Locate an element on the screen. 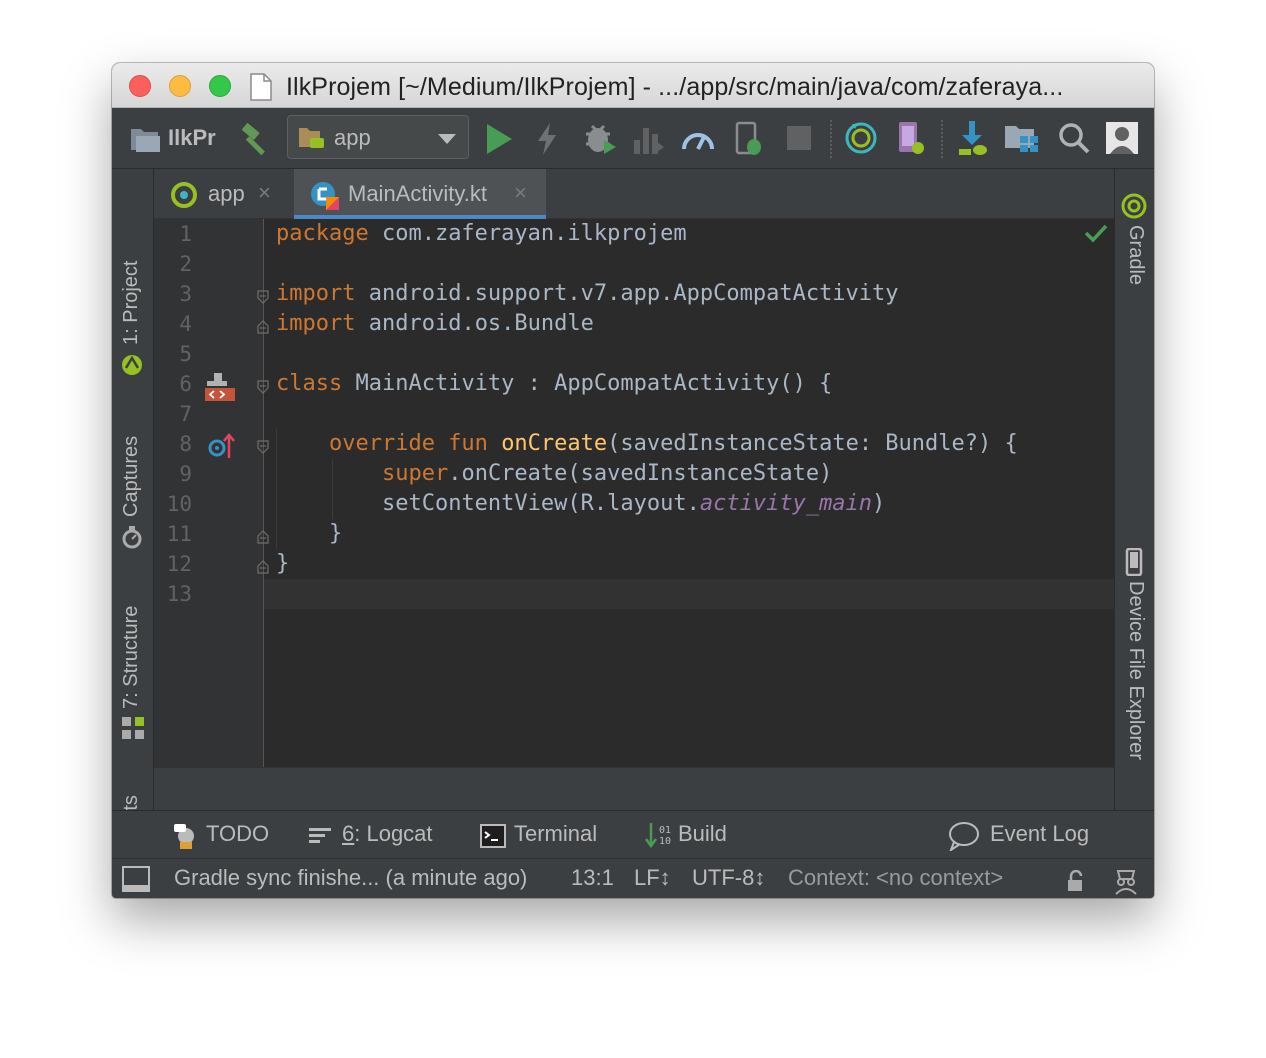 This screenshot has height=1058, width=1266. line-number: 6 is located at coordinates (185, 384).